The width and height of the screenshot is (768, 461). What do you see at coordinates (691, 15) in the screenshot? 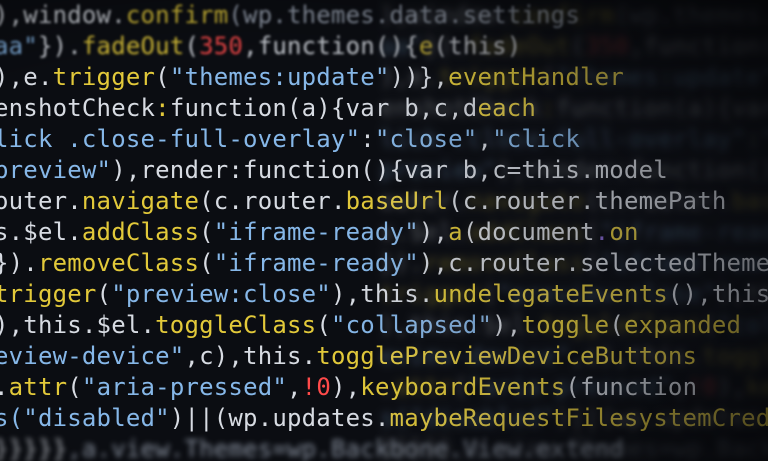
I see `code-token: (wp.themes.data.settings` at bounding box center [691, 15].